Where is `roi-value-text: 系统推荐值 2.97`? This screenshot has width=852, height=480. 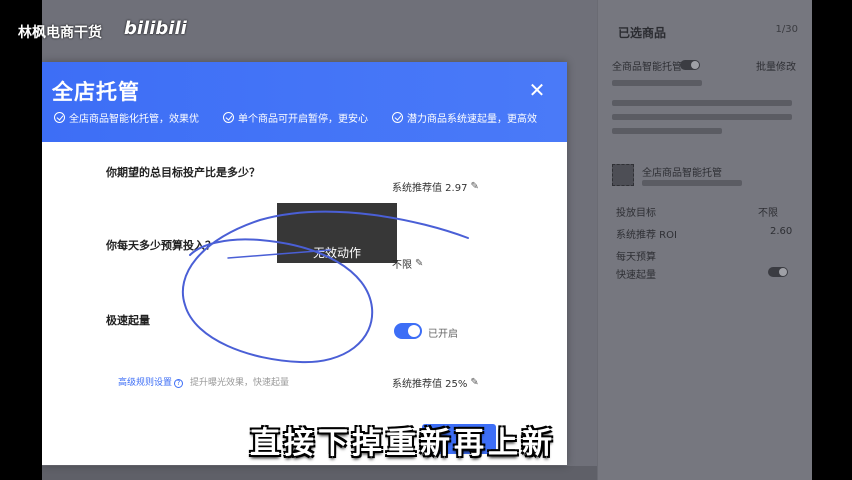
roi-value-text: 系统推荐值 2.97 is located at coordinates (430, 188).